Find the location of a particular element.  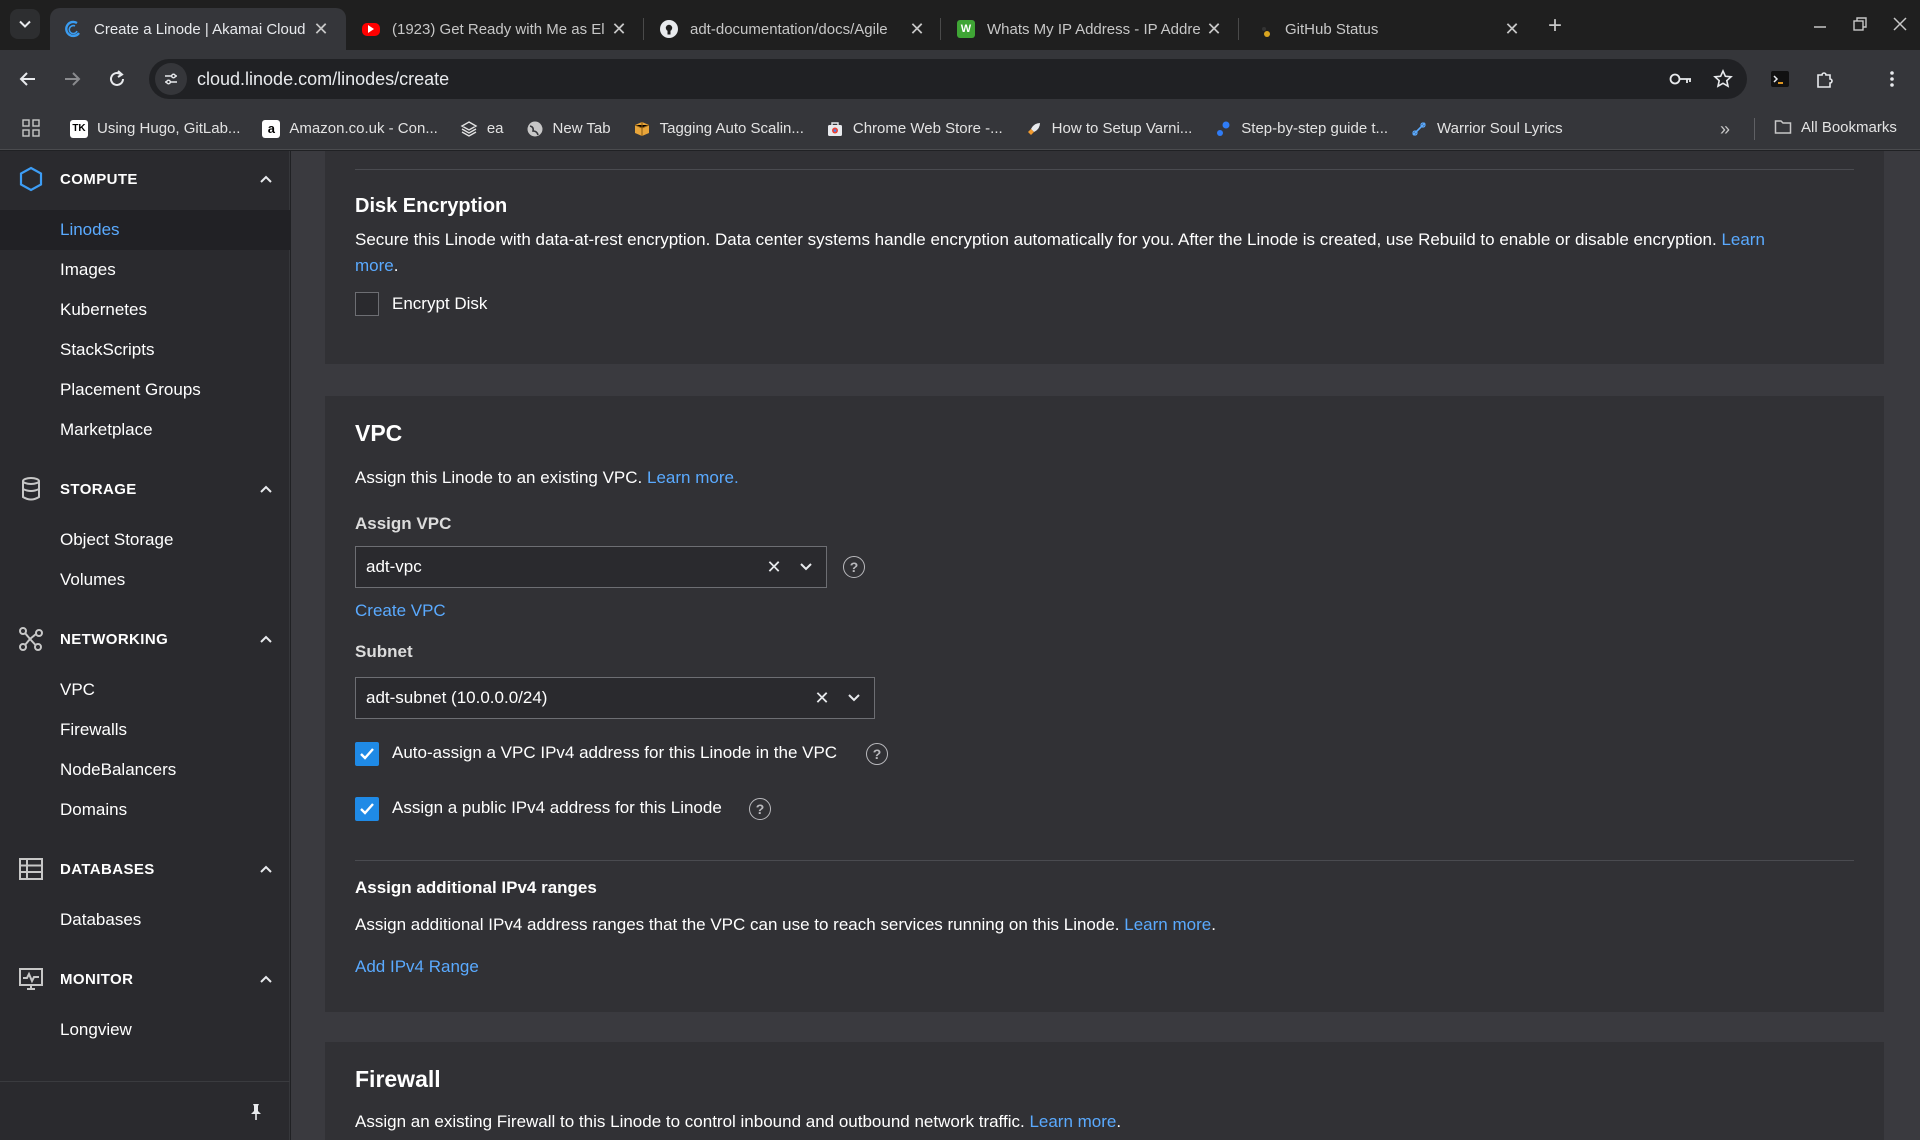

reload-button is located at coordinates (117, 79).